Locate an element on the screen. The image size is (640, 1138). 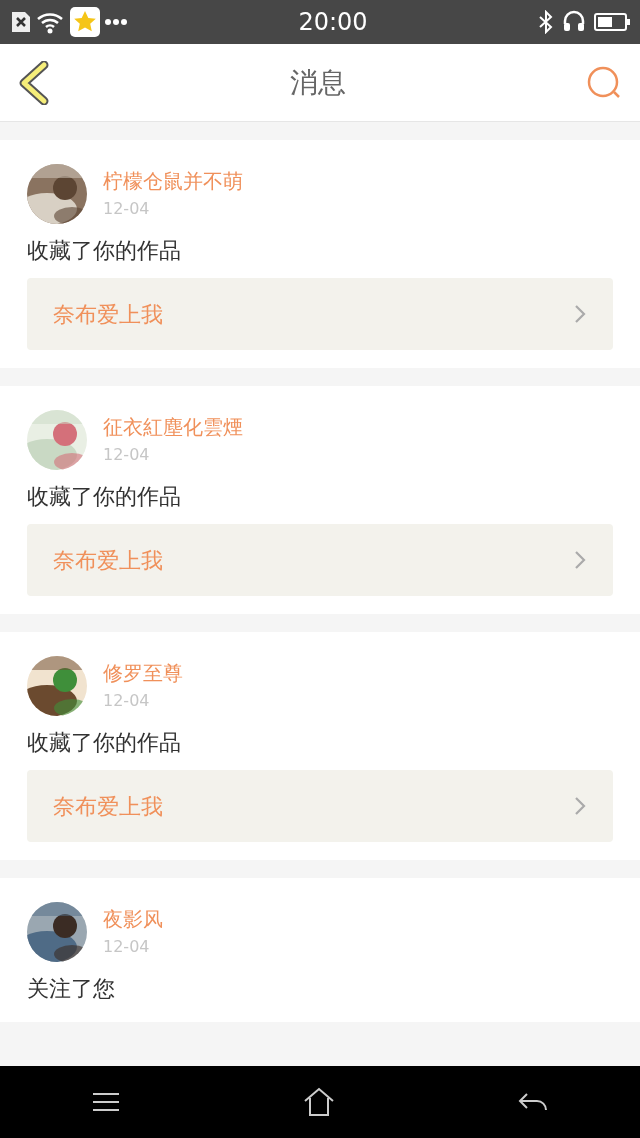
home-icon is located at coordinates (319, 1102).